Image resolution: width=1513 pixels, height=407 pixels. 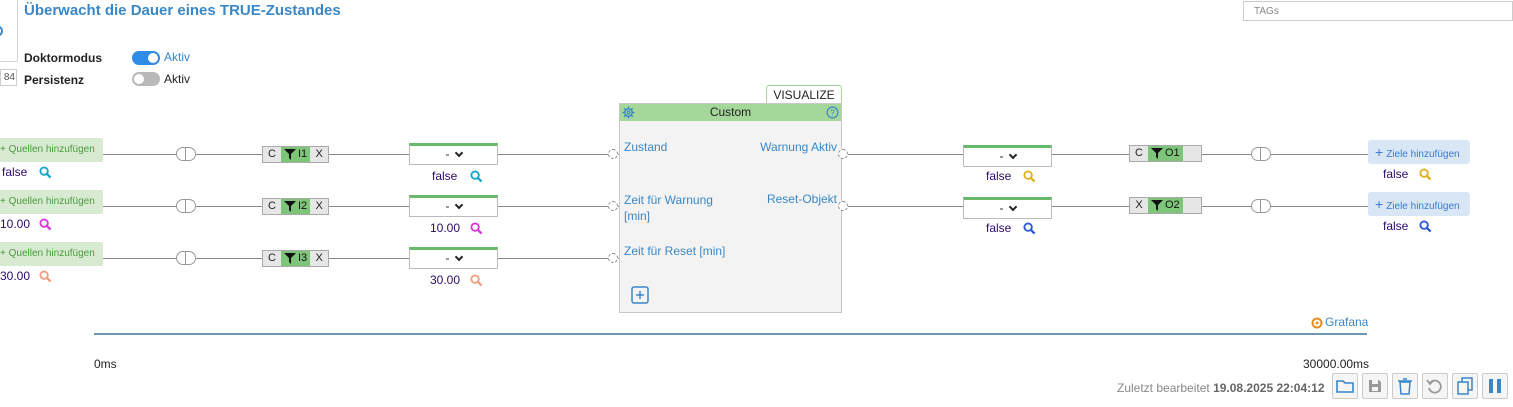 I want to click on pause-button, so click(x=1495, y=386).